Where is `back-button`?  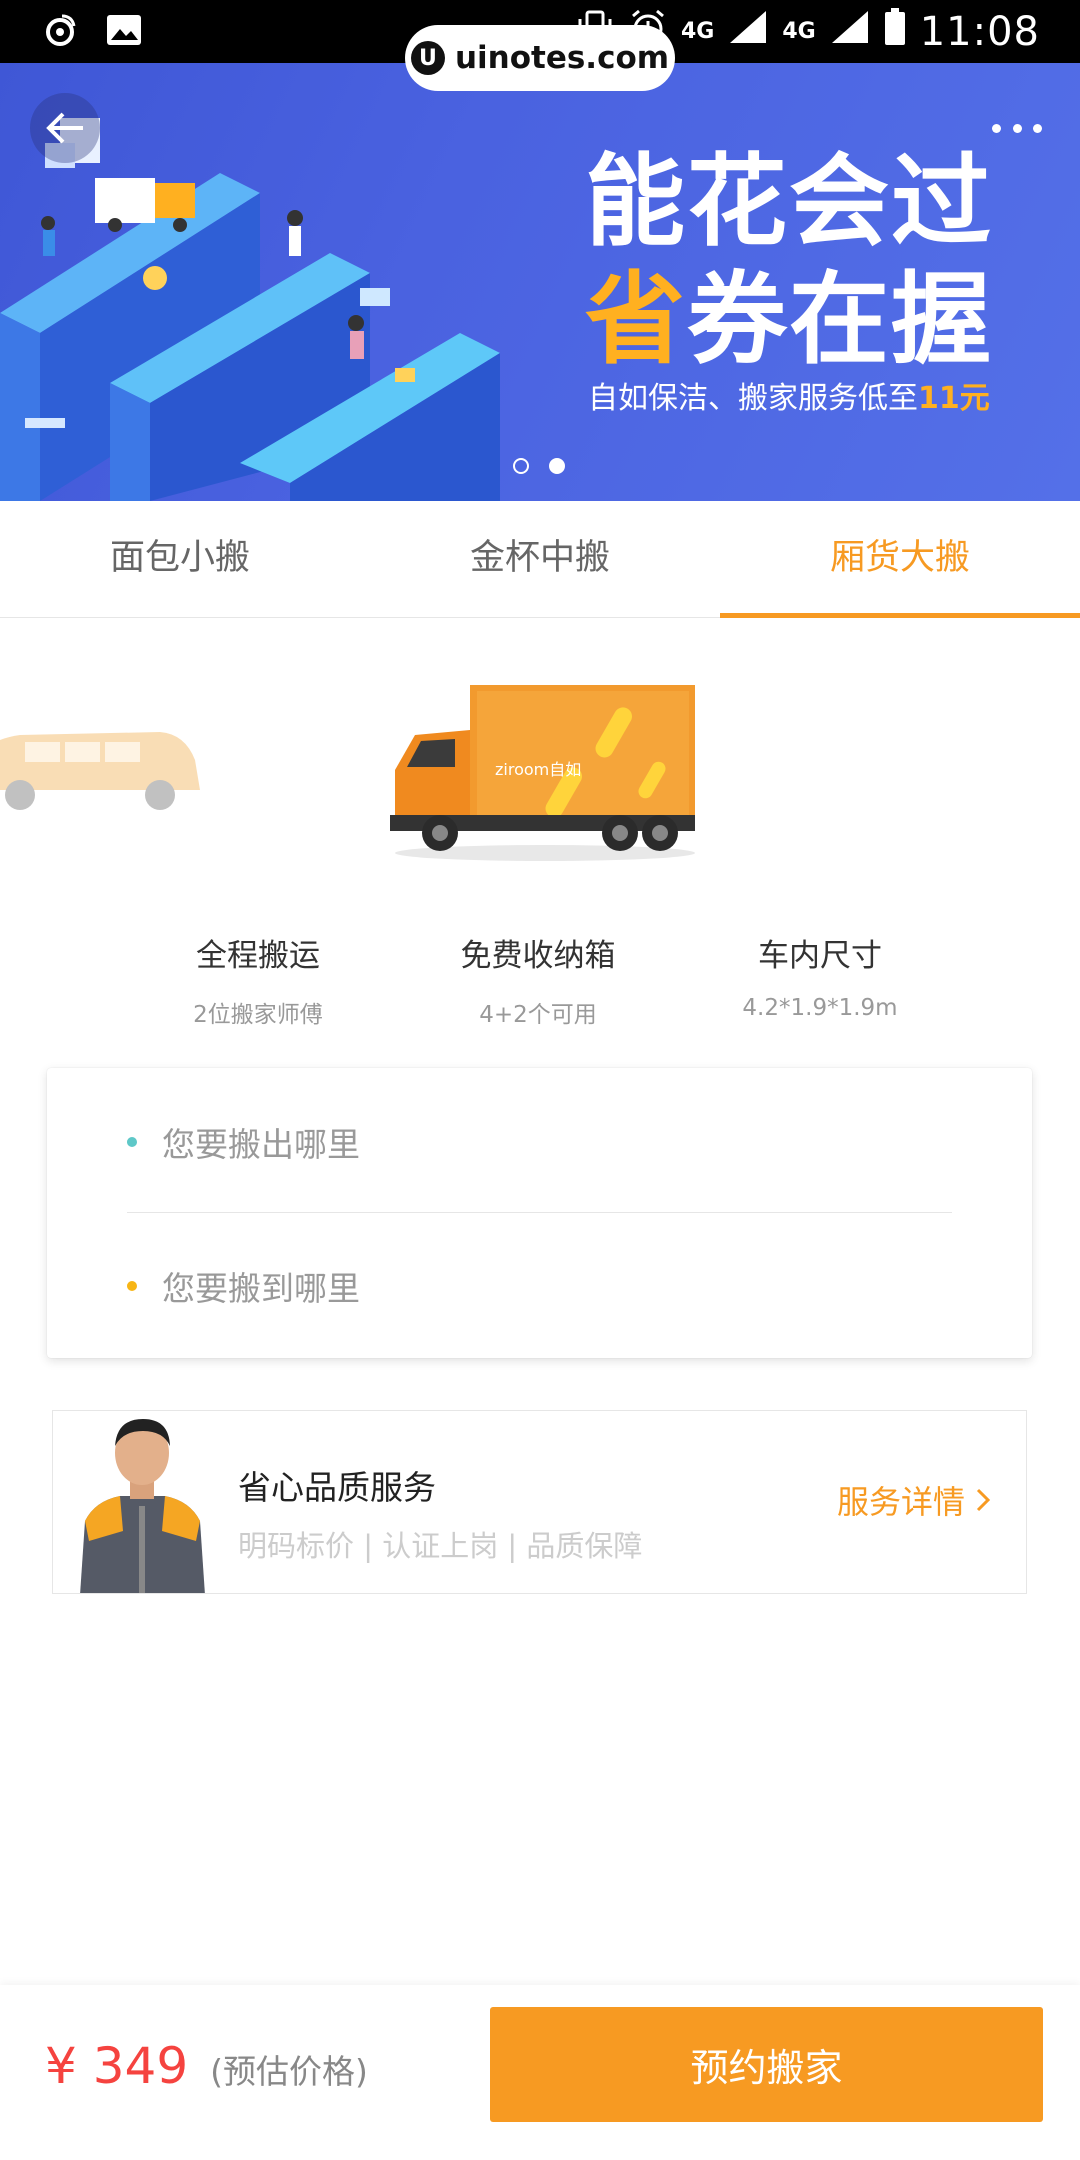
back-button is located at coordinates (65, 128).